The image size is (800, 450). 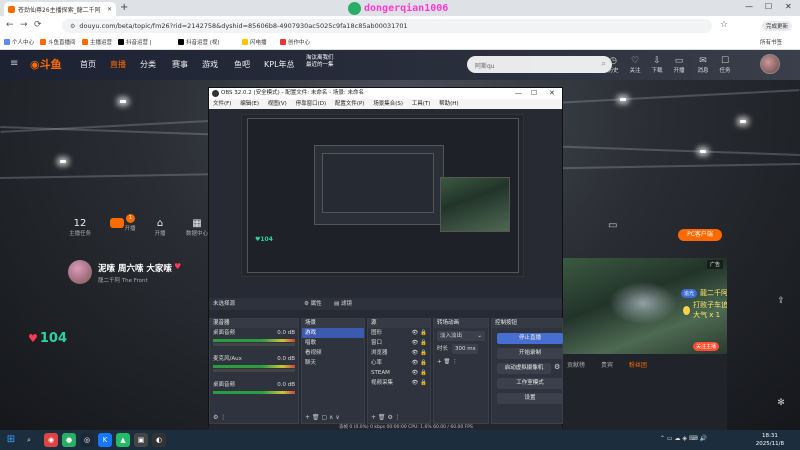 What do you see at coordinates (706, 346) in the screenshot?
I see `follow-streamer-button: 关注主播` at bounding box center [706, 346].